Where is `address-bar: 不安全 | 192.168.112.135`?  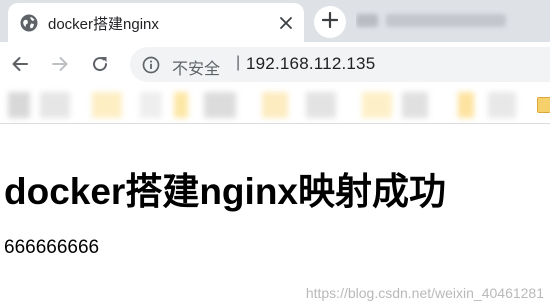 address-bar: 不安全 | 192.168.112.135 is located at coordinates (340, 64).